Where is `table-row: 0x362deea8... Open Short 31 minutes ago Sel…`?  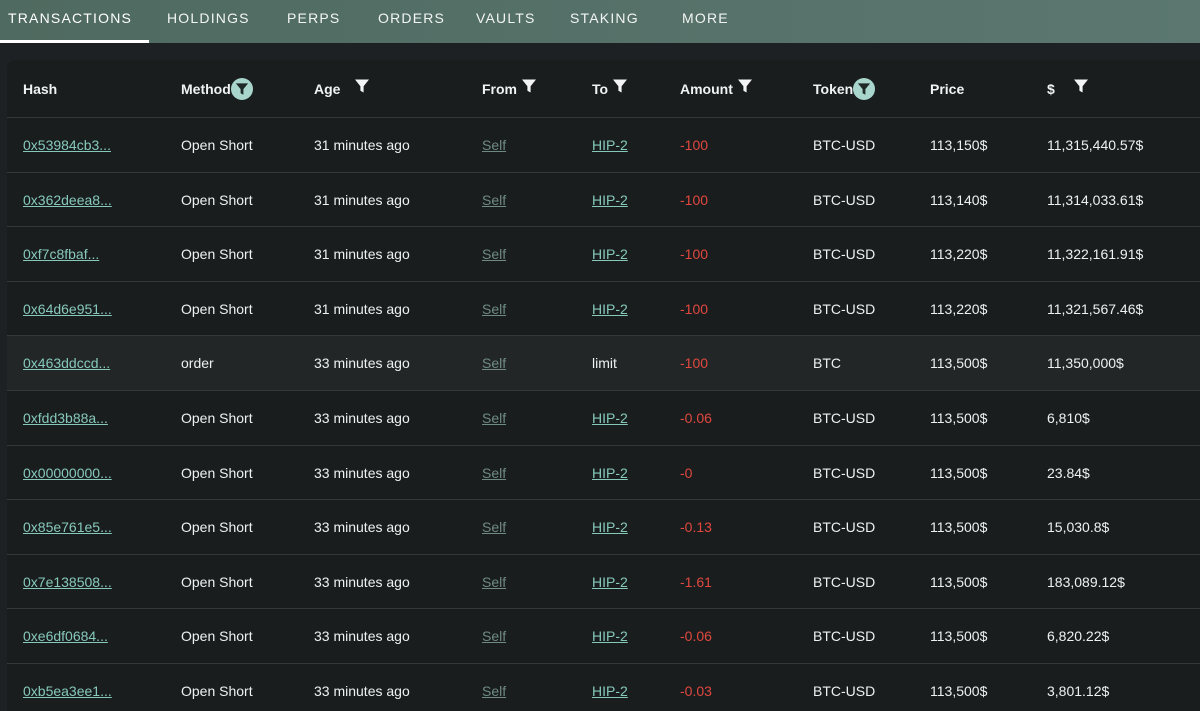 table-row: 0x362deea8... Open Short 31 minutes ago Sel… is located at coordinates (603, 200).